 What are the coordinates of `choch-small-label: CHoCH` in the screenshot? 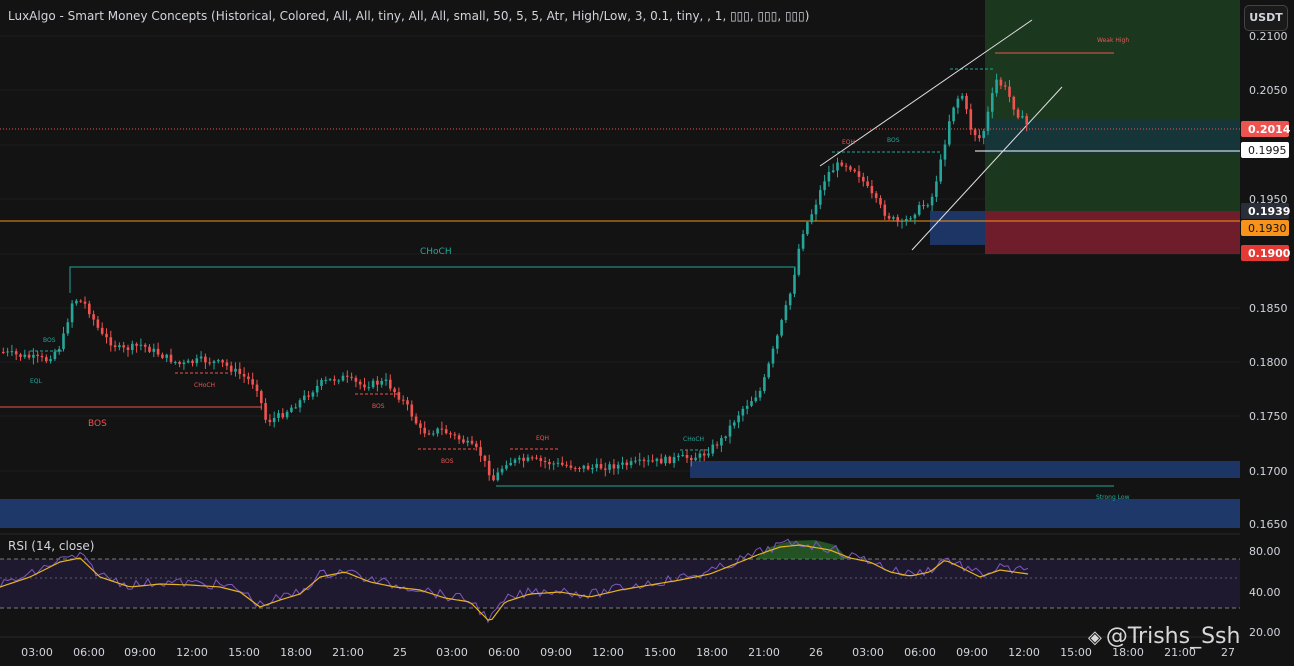 It's located at (204, 385).